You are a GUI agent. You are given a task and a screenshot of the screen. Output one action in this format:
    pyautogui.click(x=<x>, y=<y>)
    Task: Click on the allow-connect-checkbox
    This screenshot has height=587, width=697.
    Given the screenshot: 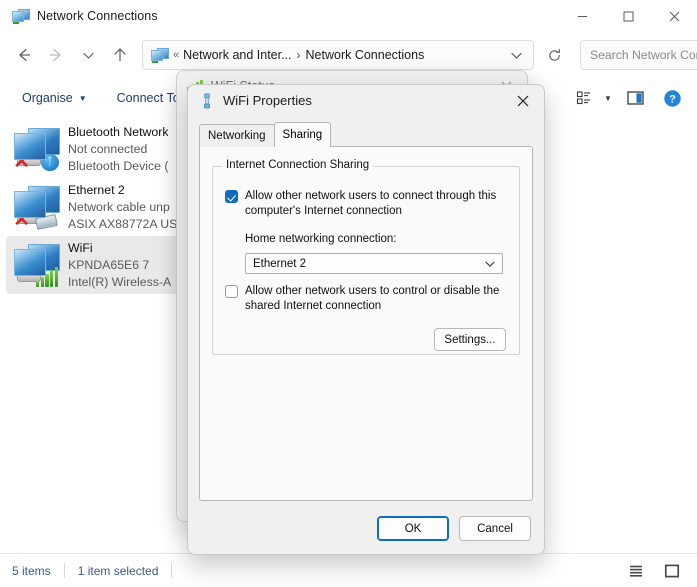 What is the action you would take?
    pyautogui.click(x=231, y=196)
    